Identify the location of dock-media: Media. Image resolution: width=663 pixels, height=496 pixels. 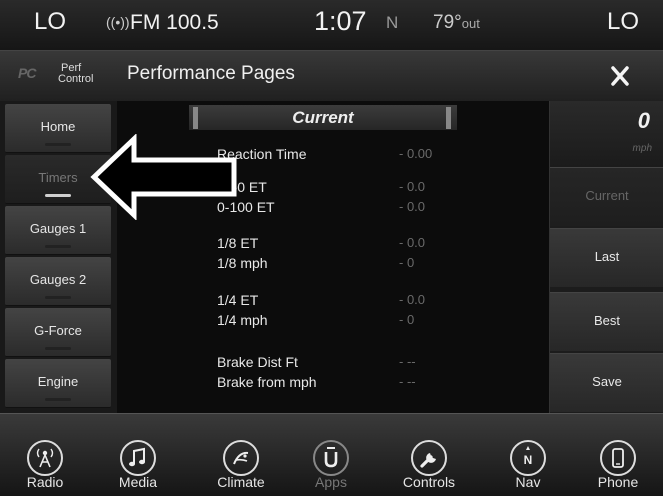
(138, 458).